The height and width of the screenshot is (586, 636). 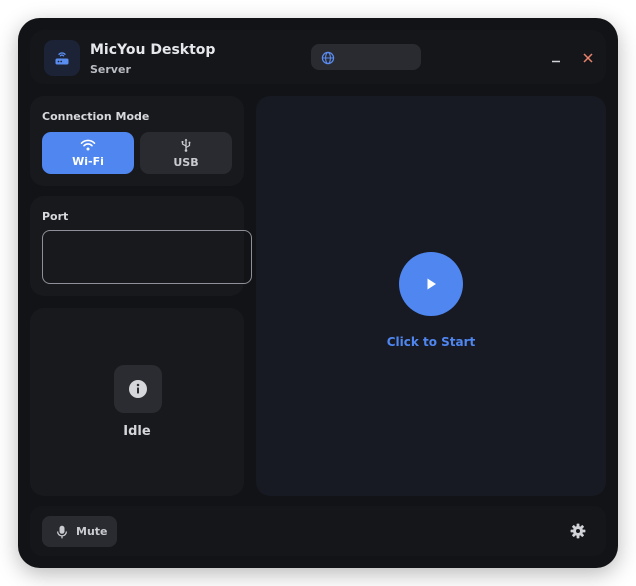 What do you see at coordinates (556, 58) in the screenshot?
I see `minimize-button` at bounding box center [556, 58].